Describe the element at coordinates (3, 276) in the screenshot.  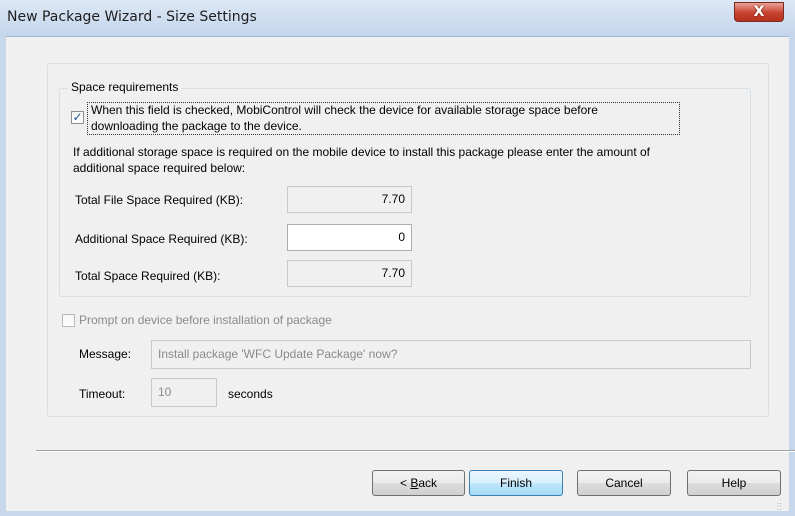
I see `window-frame-left` at that location.